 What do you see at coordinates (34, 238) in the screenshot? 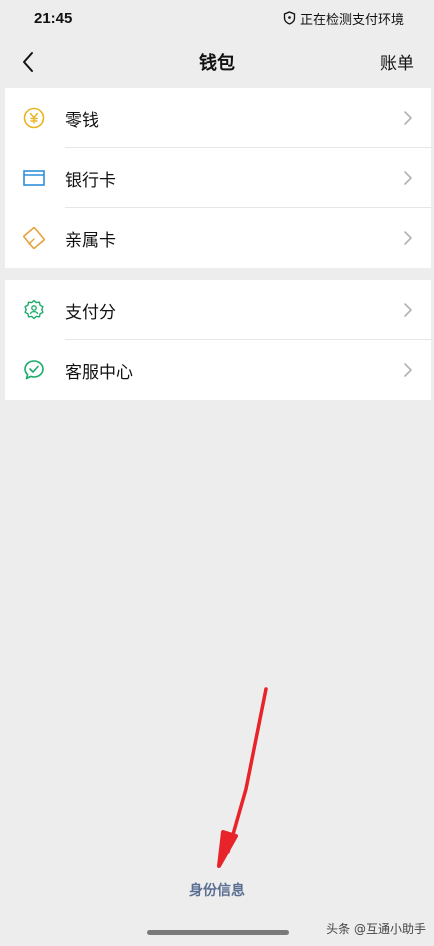
I see `family-card-icon` at bounding box center [34, 238].